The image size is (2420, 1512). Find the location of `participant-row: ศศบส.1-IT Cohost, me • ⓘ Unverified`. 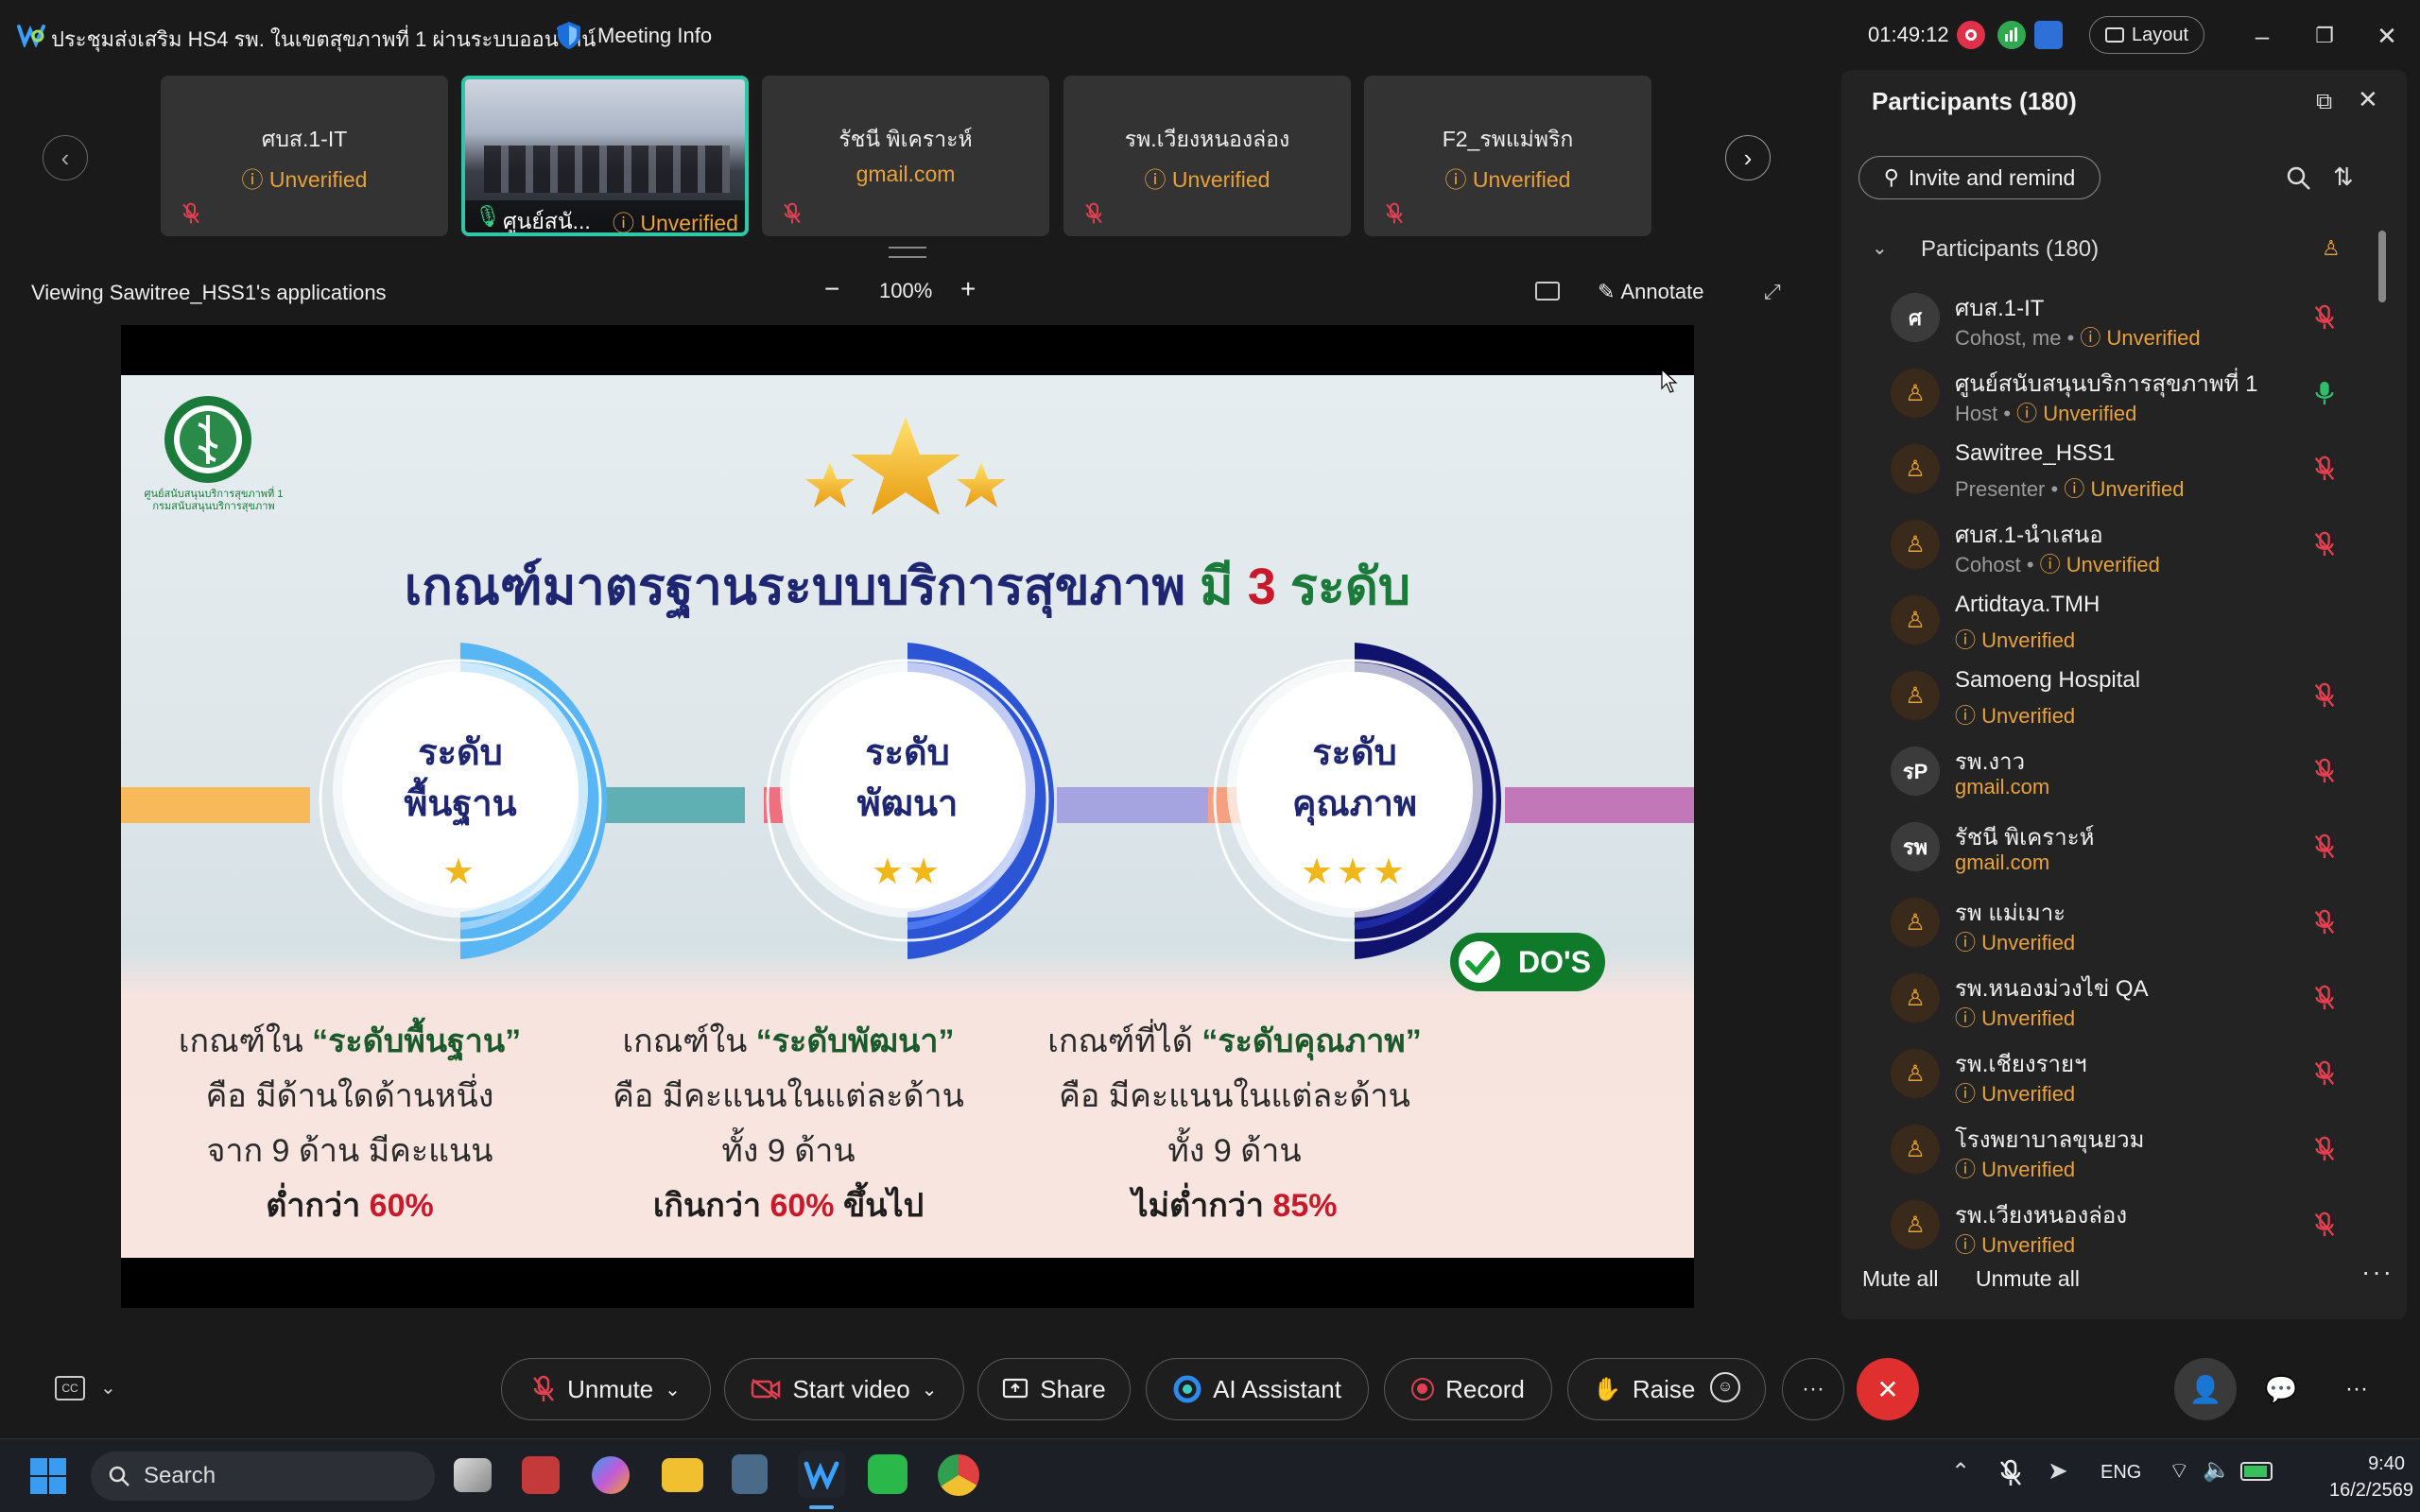

participant-row: ศศบส.1-IT Cohost, me • ⓘ Unverified is located at coordinates (2124, 321).